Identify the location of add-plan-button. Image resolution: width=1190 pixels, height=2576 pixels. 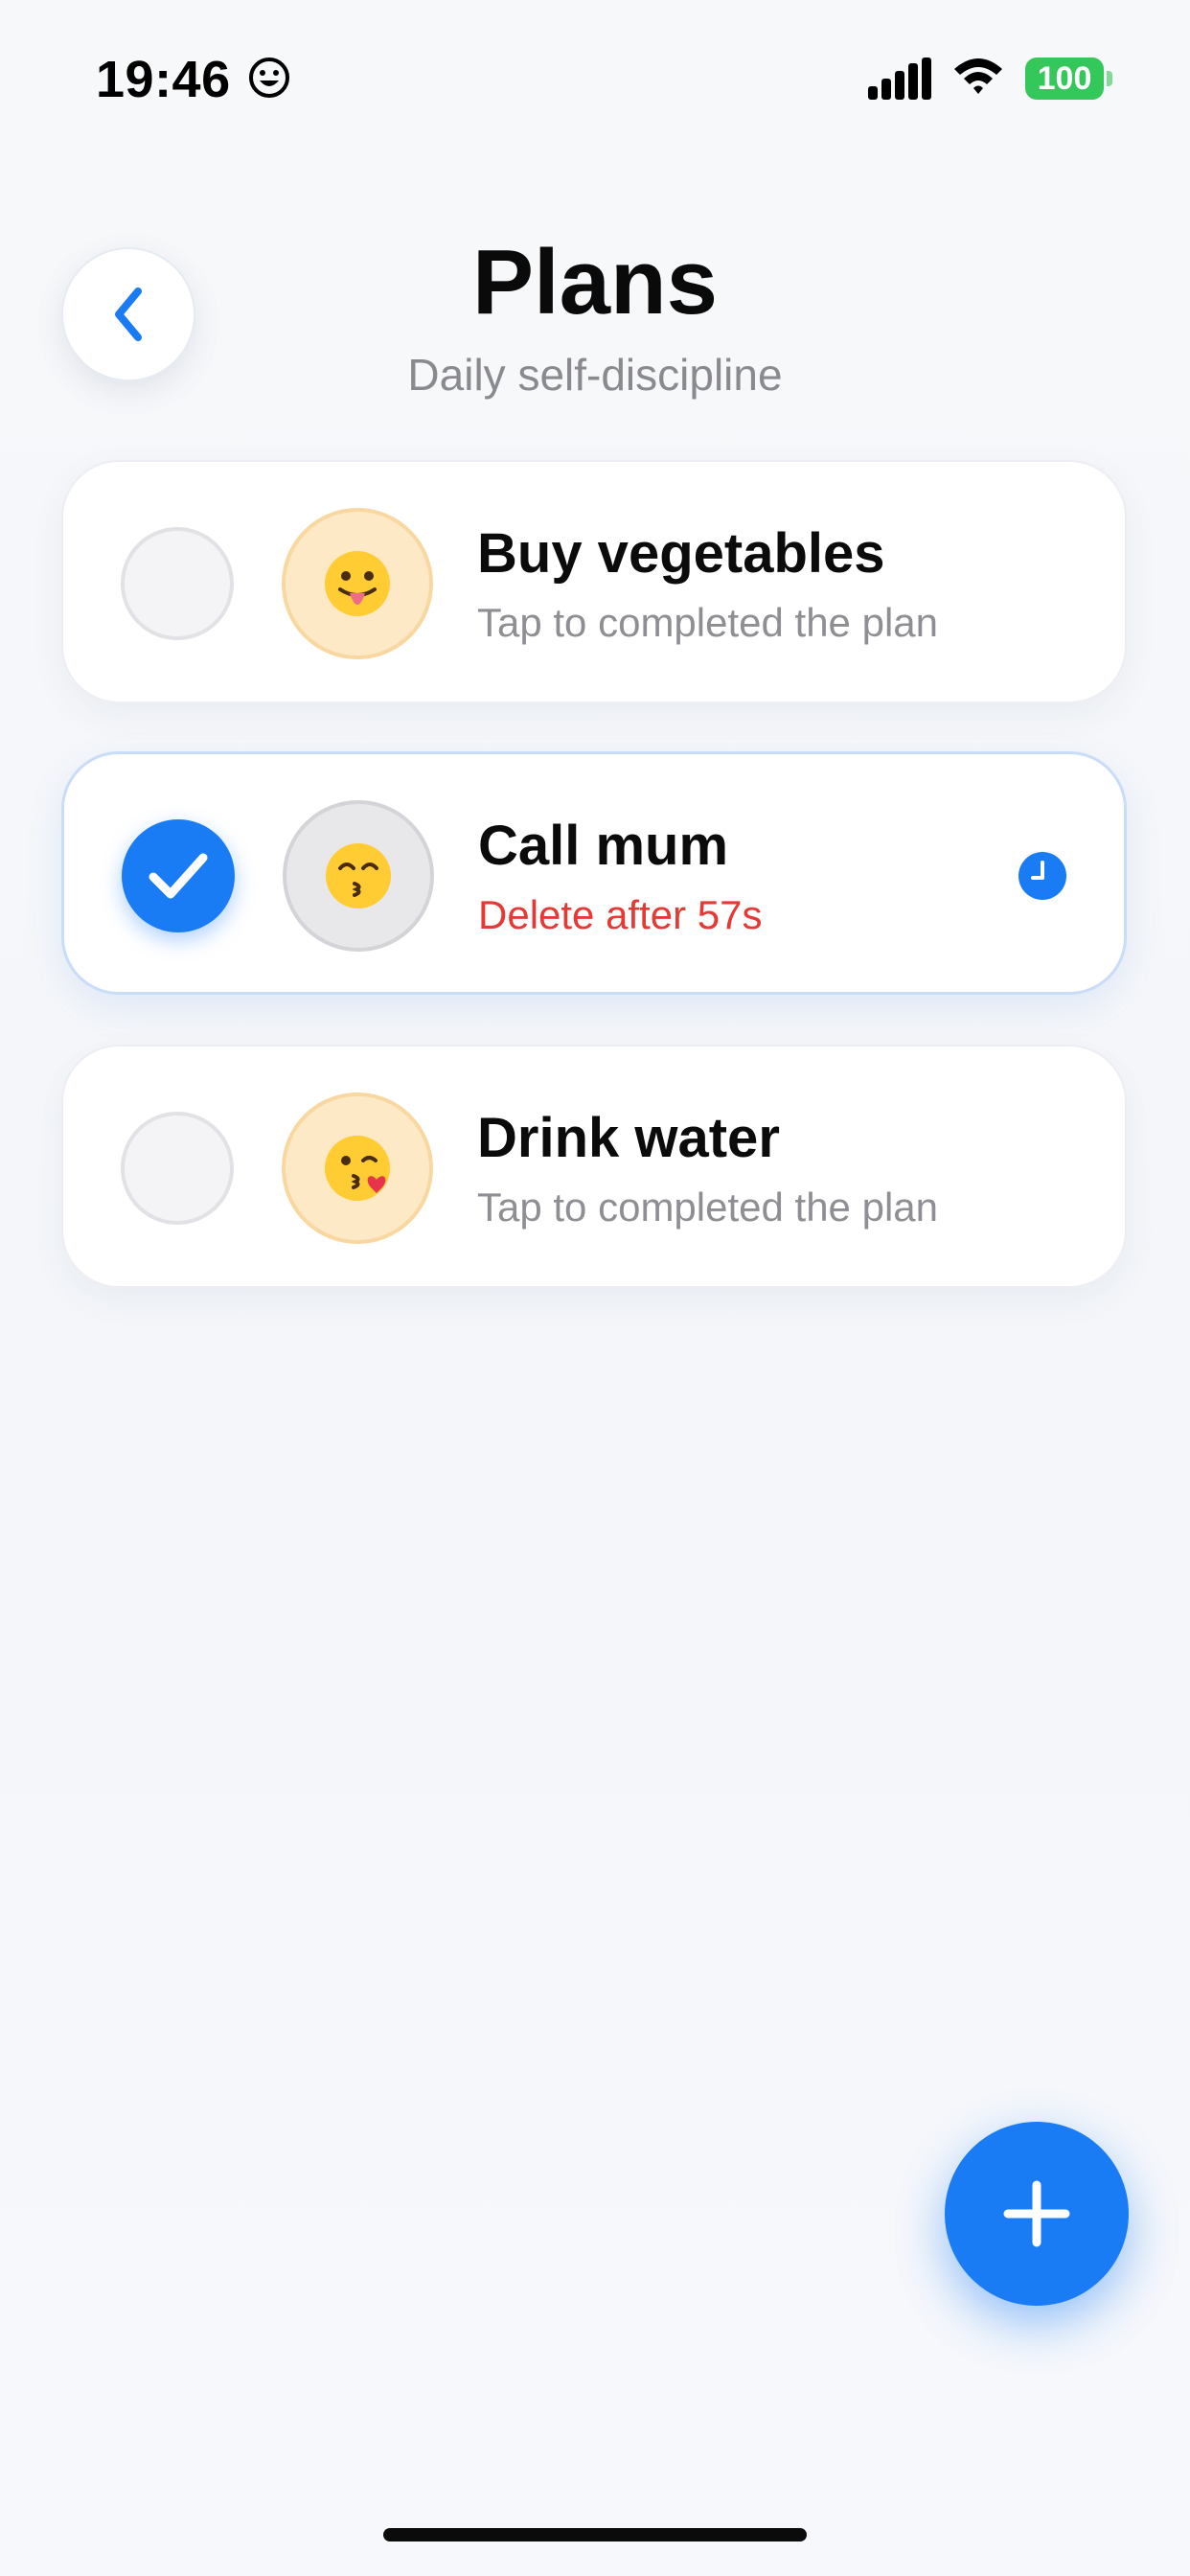
(1037, 2214).